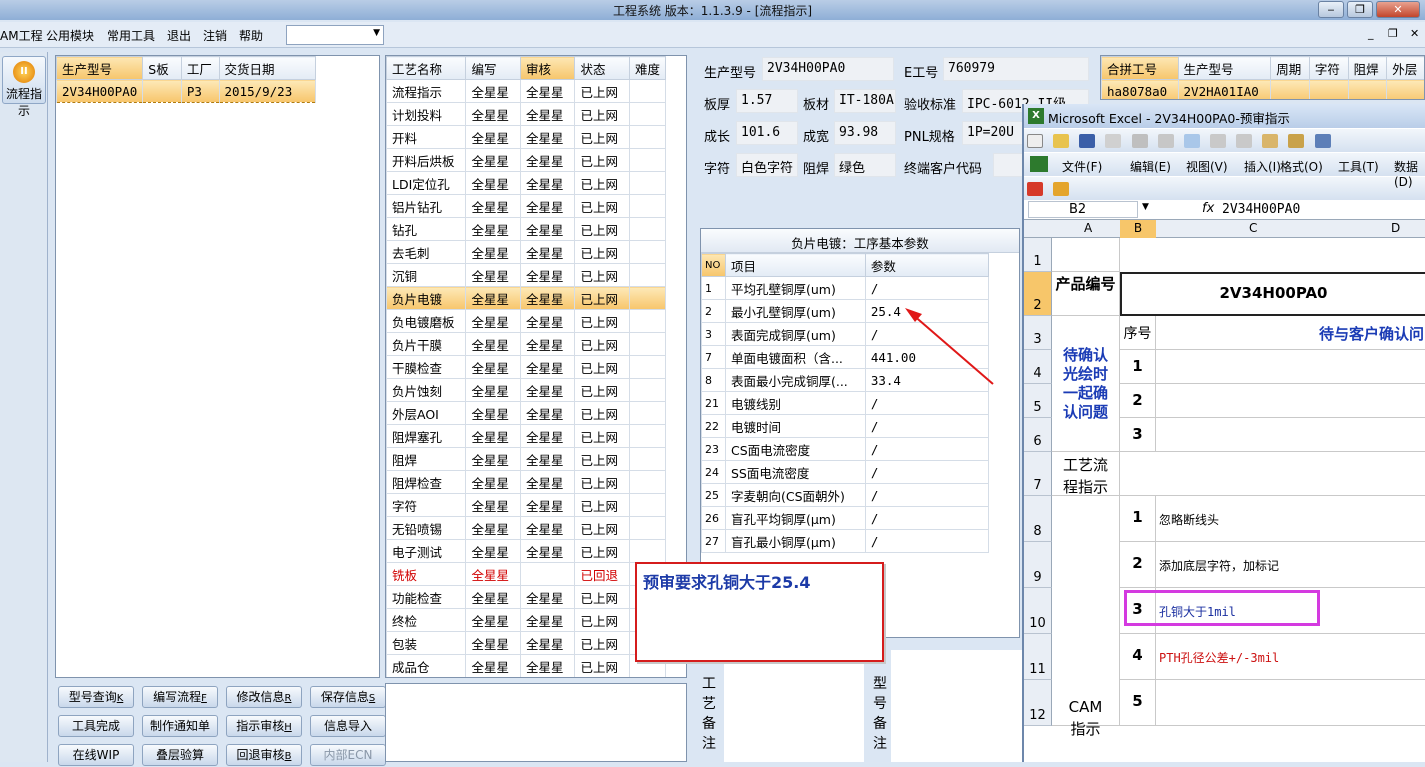 This screenshot has height=767, width=1425. What do you see at coordinates (526, 597) in the screenshot?
I see `table-row: 功能检查全星星全星星已上网` at bounding box center [526, 597].